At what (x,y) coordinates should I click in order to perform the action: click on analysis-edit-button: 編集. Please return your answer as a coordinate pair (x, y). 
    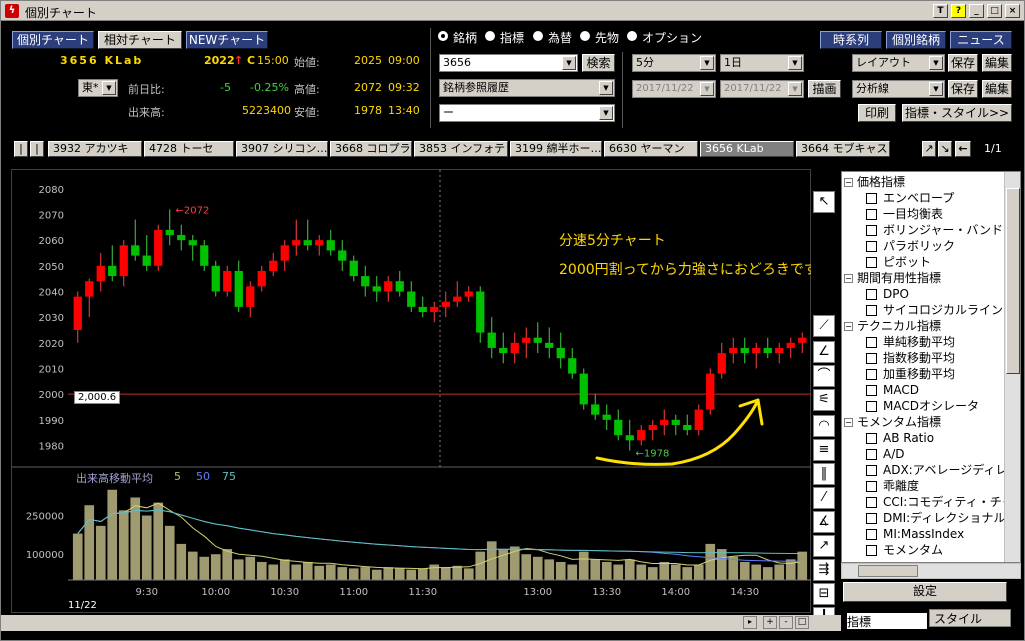
    Looking at the image, I should click on (997, 89).